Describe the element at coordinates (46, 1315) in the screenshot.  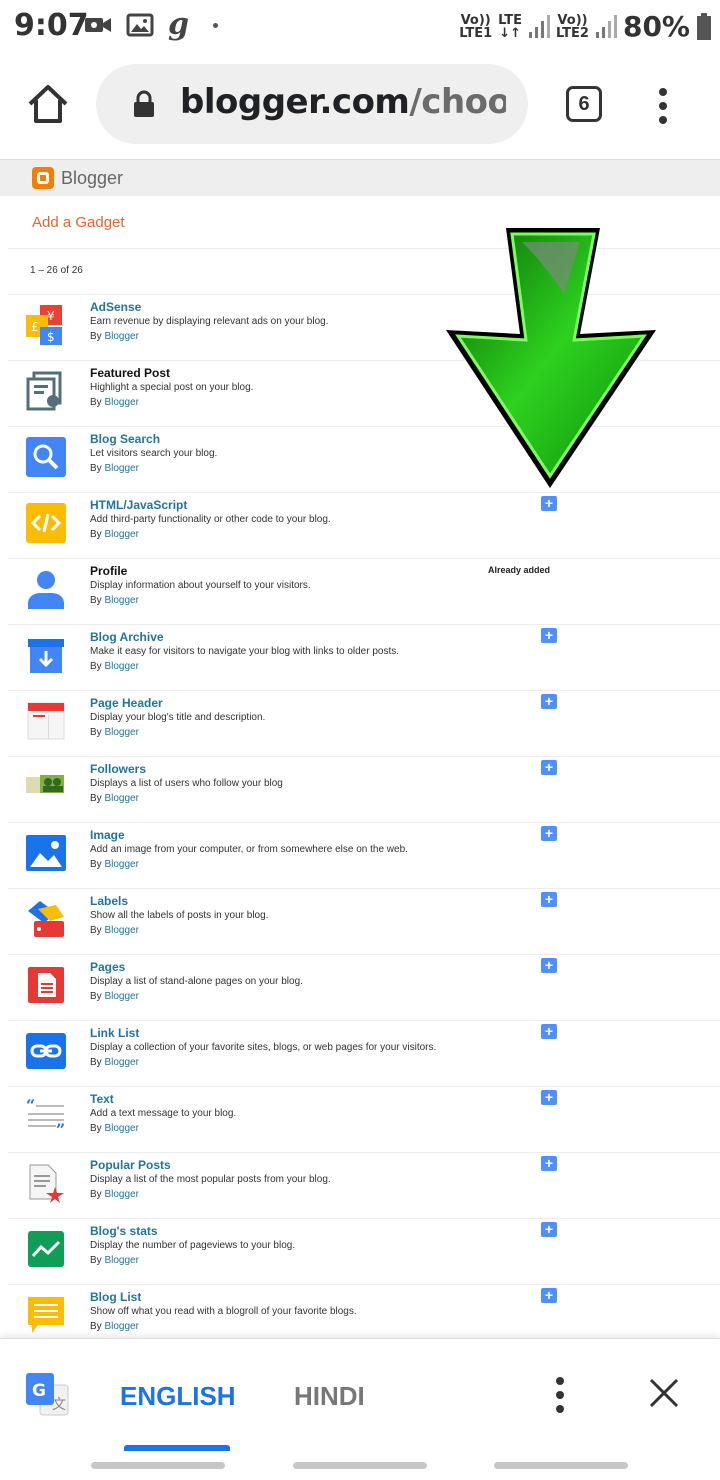
I see `blog-list-icon` at that location.